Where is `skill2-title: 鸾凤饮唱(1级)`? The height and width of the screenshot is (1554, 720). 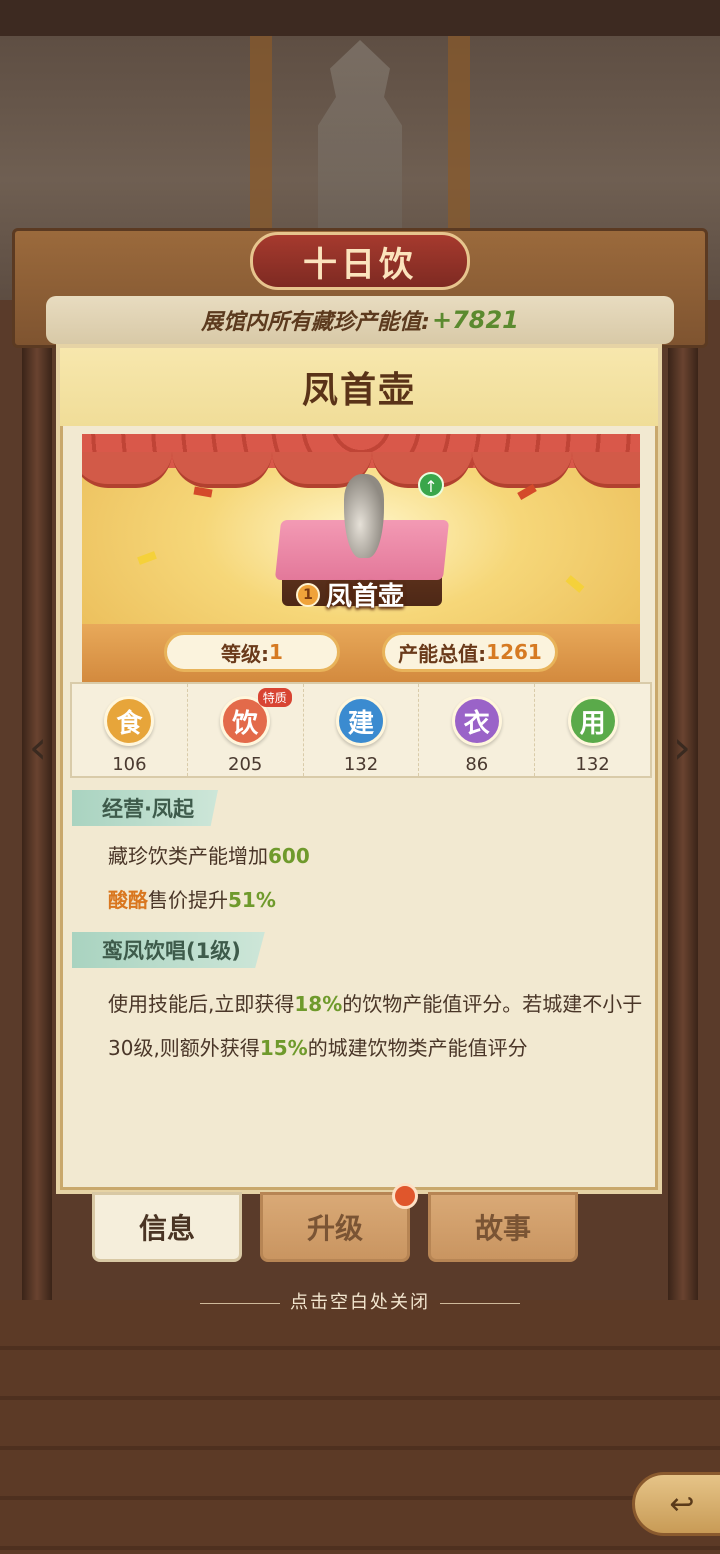 skill2-title: 鸾凤饮唱(1级) is located at coordinates (168, 950).